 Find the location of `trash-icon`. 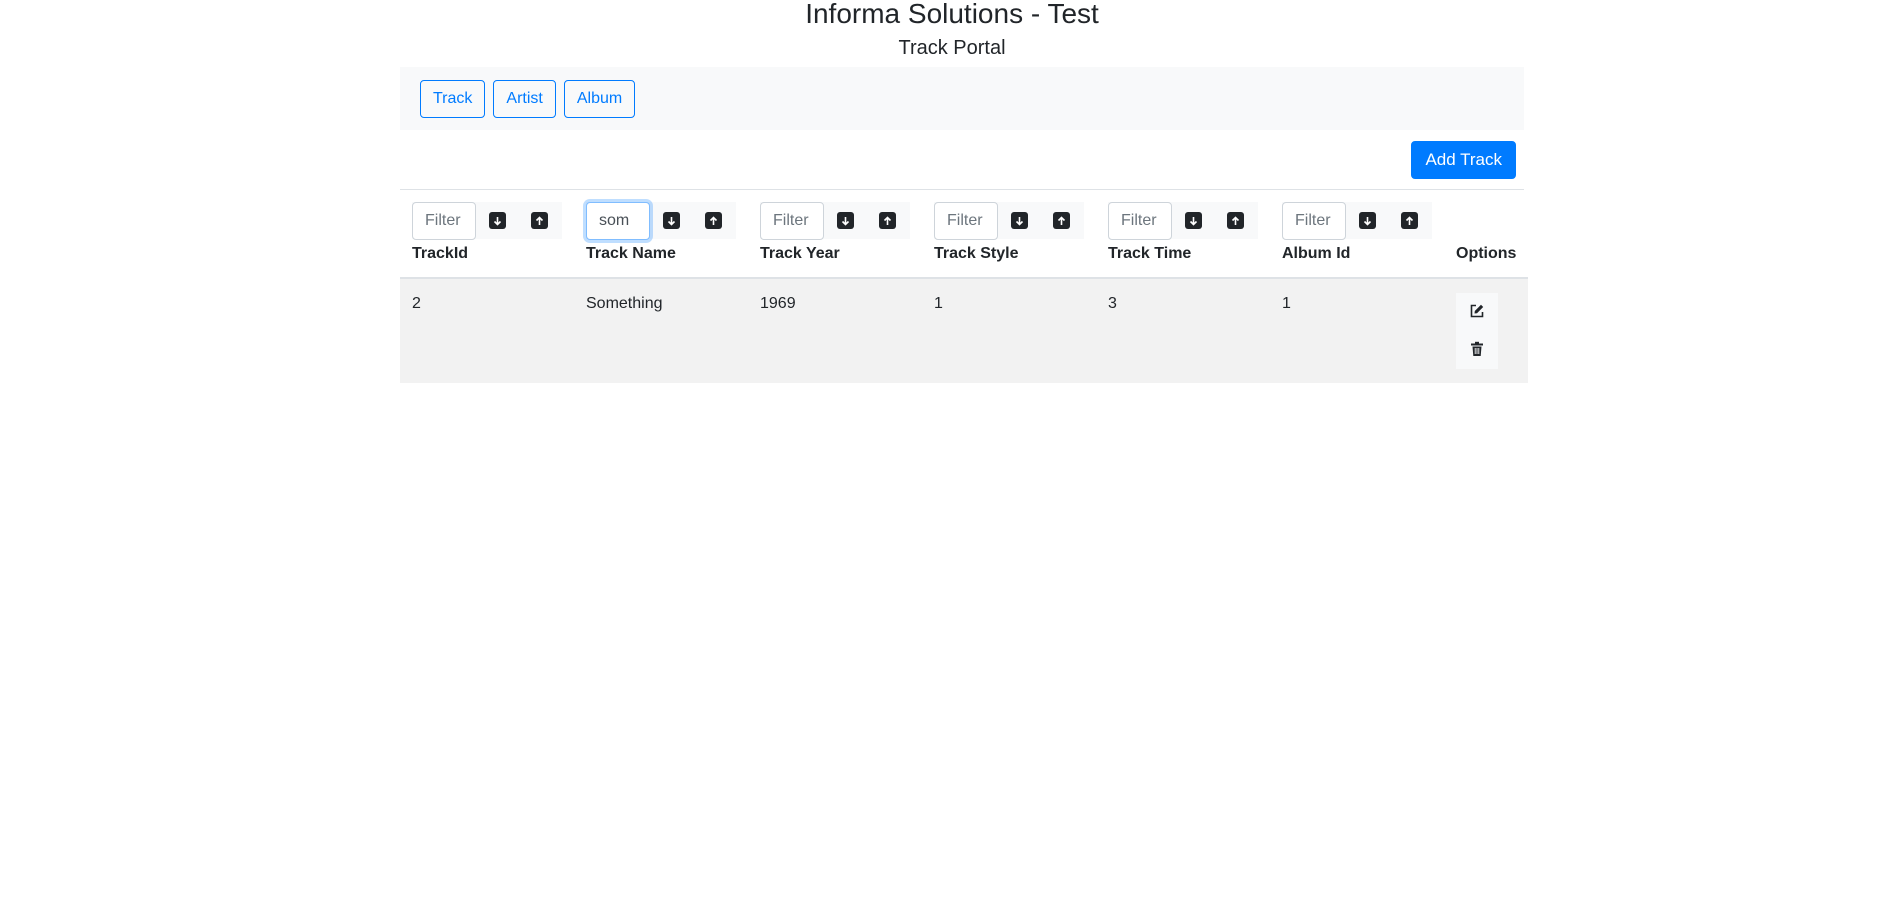

trash-icon is located at coordinates (1477, 350).